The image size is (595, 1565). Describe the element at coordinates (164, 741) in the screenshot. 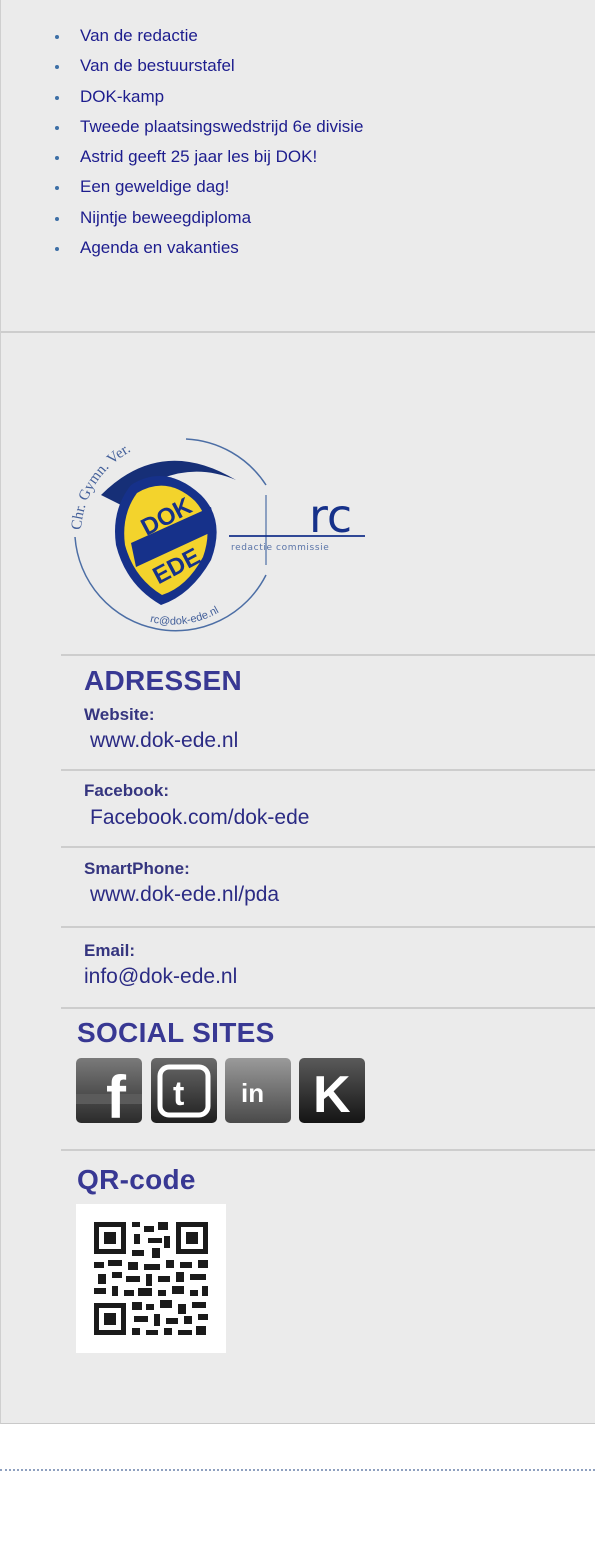

I see `website-link: www.dok-ede.nl` at that location.